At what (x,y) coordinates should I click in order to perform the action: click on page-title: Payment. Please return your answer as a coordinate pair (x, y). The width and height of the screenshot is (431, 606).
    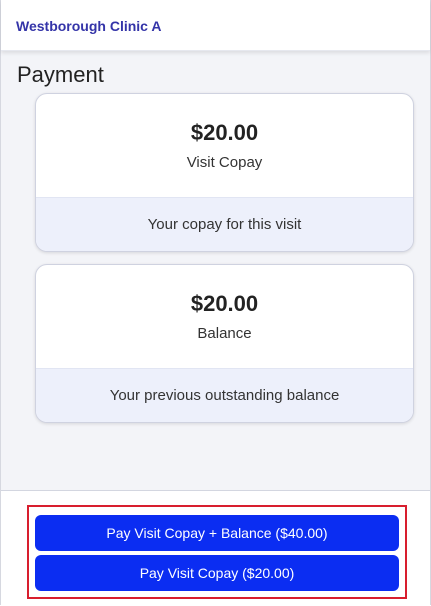
    Looking at the image, I should click on (60, 74).